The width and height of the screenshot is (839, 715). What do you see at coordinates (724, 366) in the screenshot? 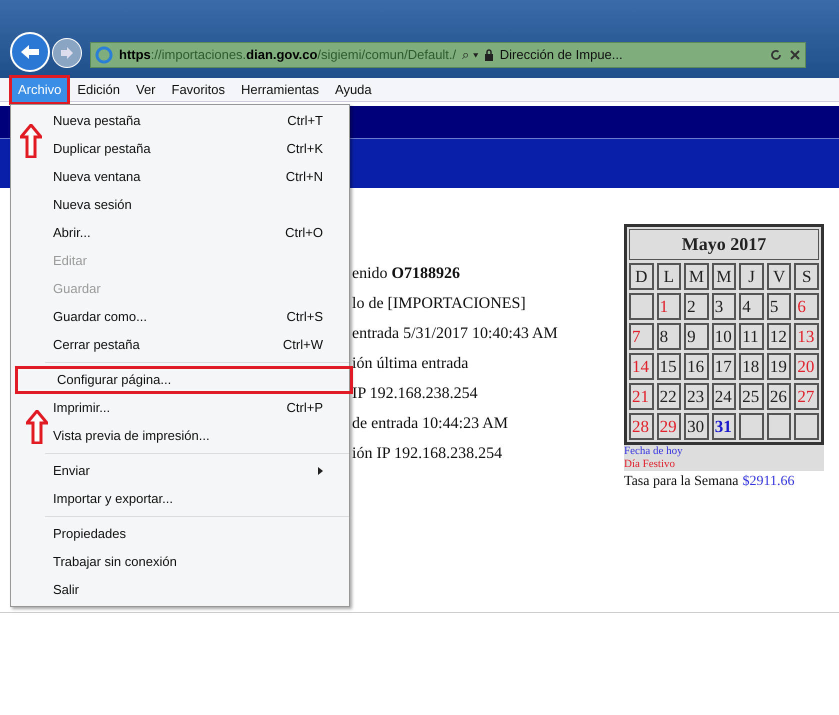
I see `day-cell: 17` at bounding box center [724, 366].